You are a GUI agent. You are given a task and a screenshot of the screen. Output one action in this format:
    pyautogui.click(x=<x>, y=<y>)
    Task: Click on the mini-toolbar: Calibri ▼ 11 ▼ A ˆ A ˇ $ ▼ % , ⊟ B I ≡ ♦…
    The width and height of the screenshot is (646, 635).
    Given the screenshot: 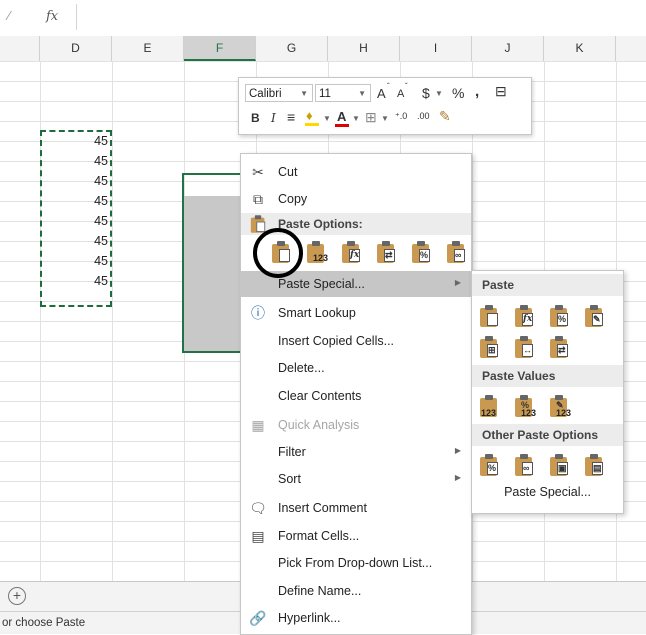 What is the action you would take?
    pyautogui.click(x=385, y=106)
    